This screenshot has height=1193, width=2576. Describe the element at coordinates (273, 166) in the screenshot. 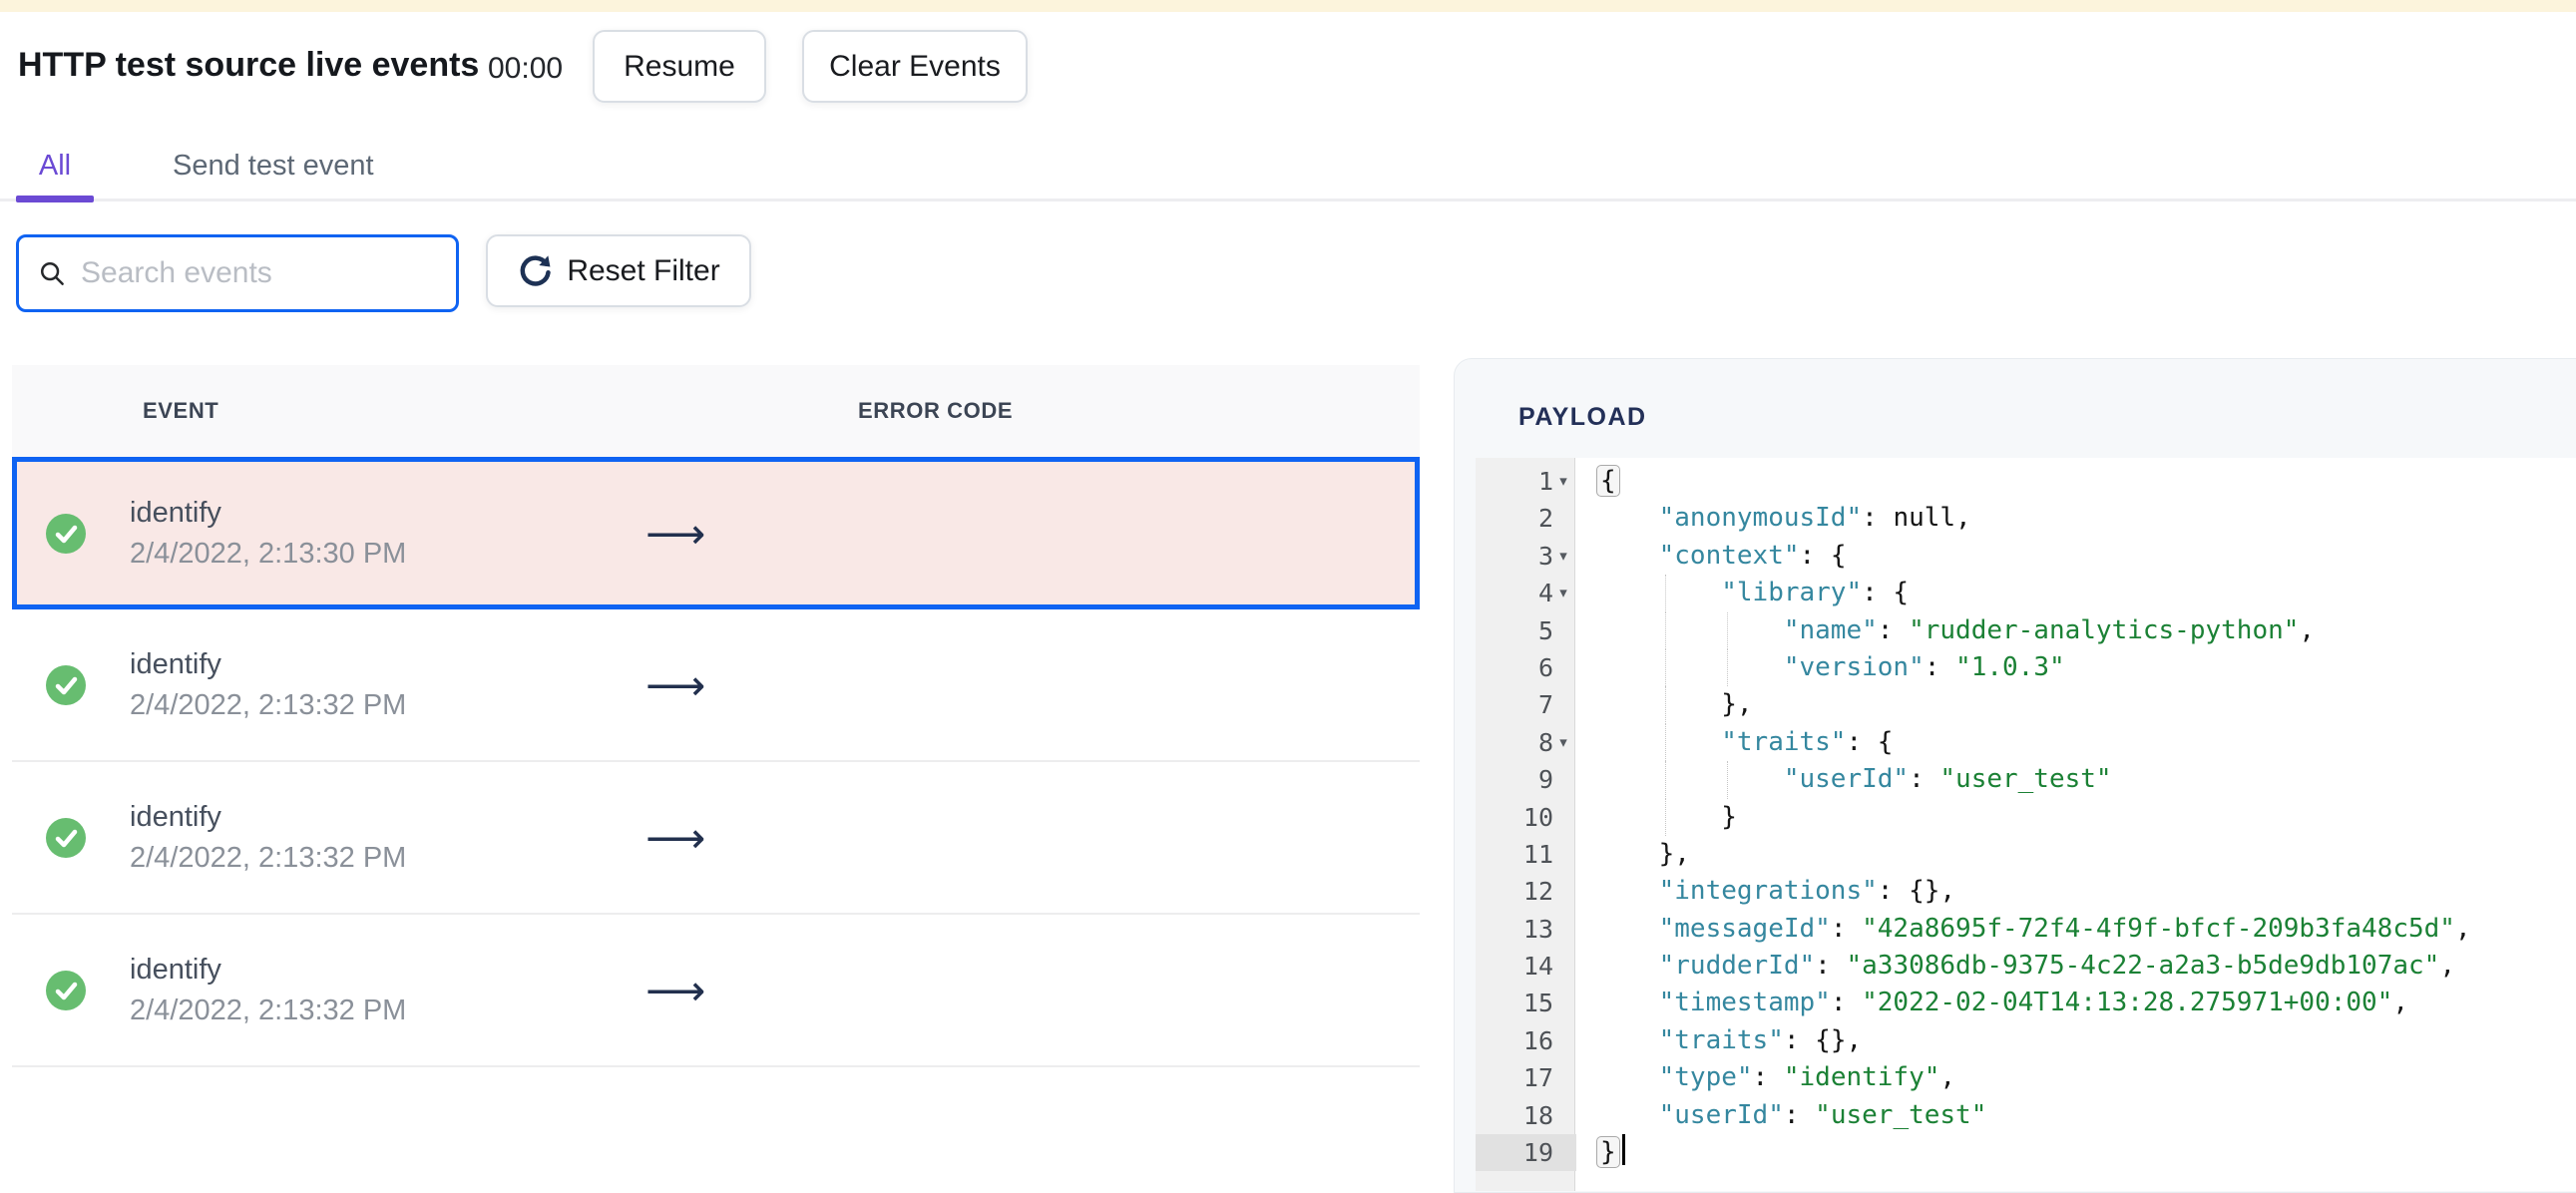

I see `tab-send-test-event: Send test event` at that location.